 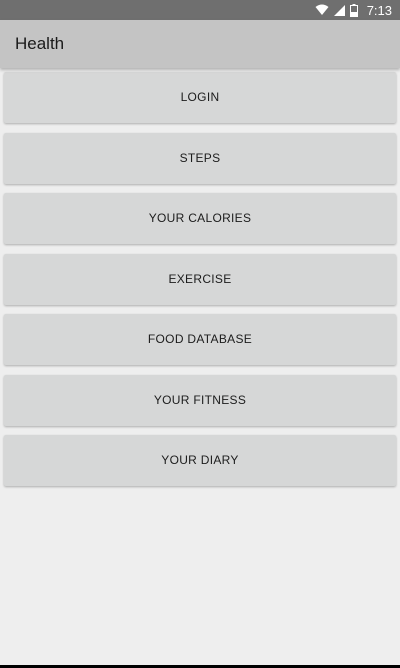 I want to click on login-button: LOGIN, so click(x=200, y=97).